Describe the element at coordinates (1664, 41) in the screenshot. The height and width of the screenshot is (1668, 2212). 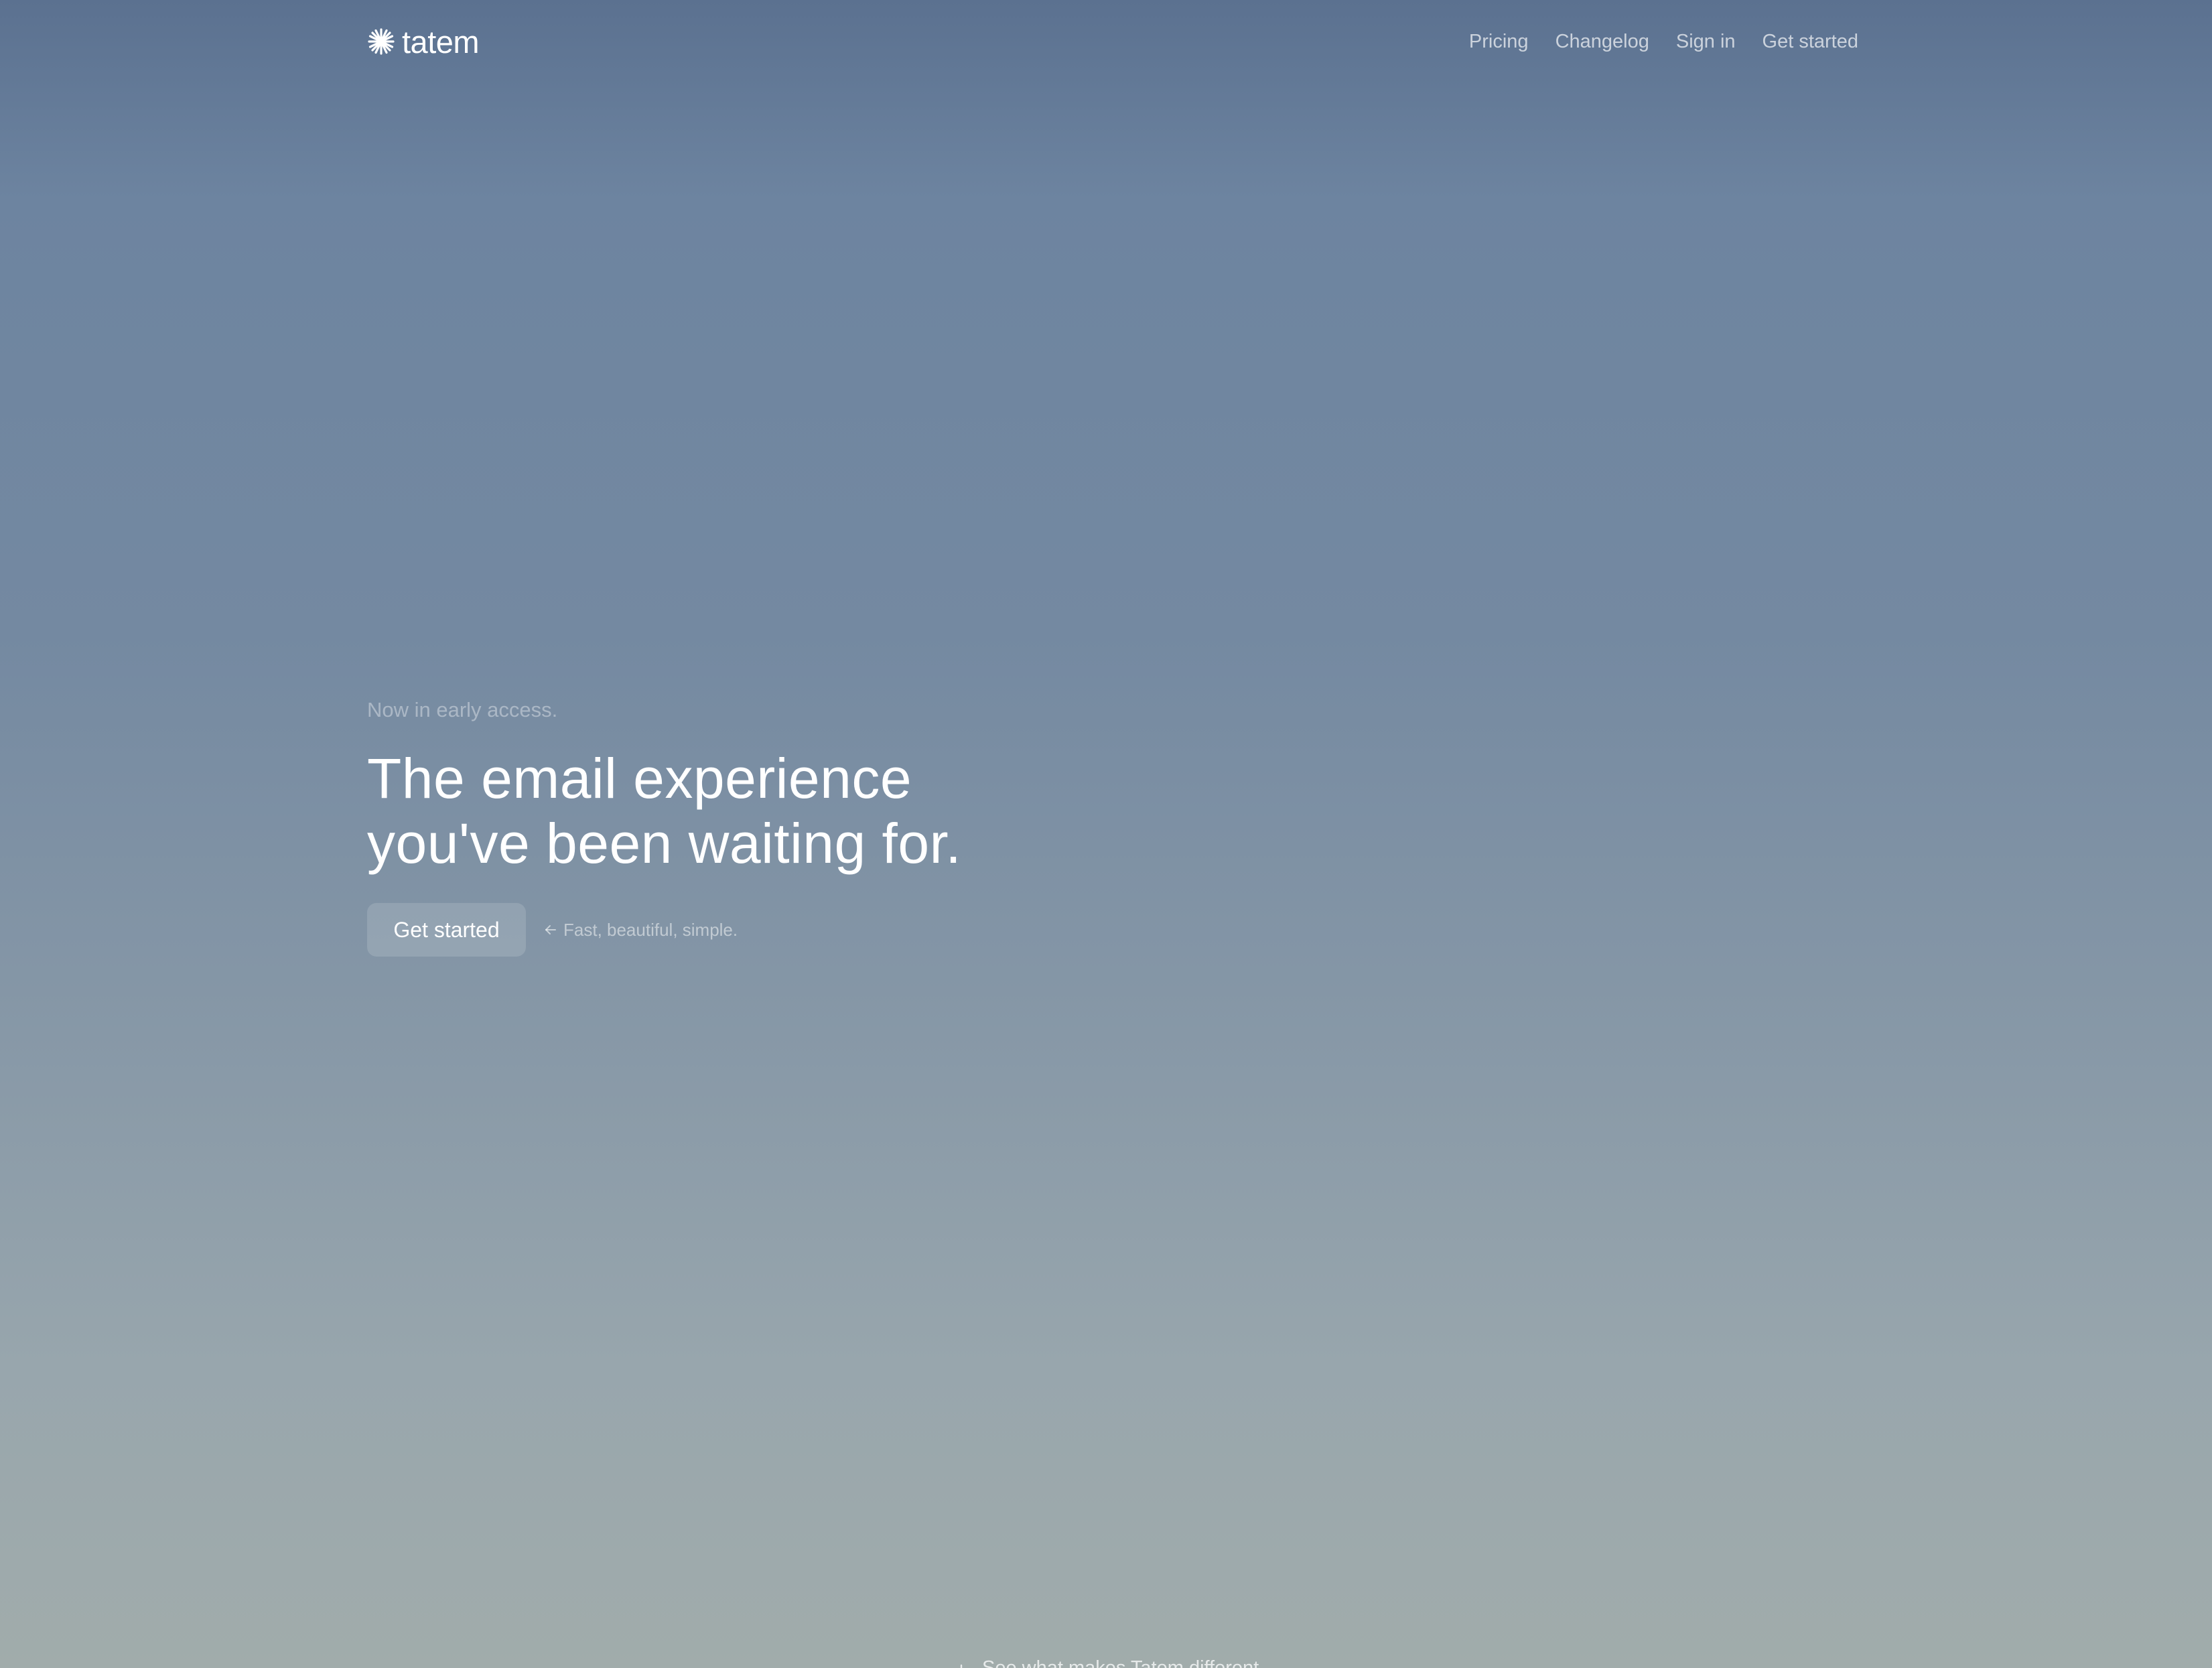
I see `nav-links: Pricing Changelog Sign in Get started` at that location.